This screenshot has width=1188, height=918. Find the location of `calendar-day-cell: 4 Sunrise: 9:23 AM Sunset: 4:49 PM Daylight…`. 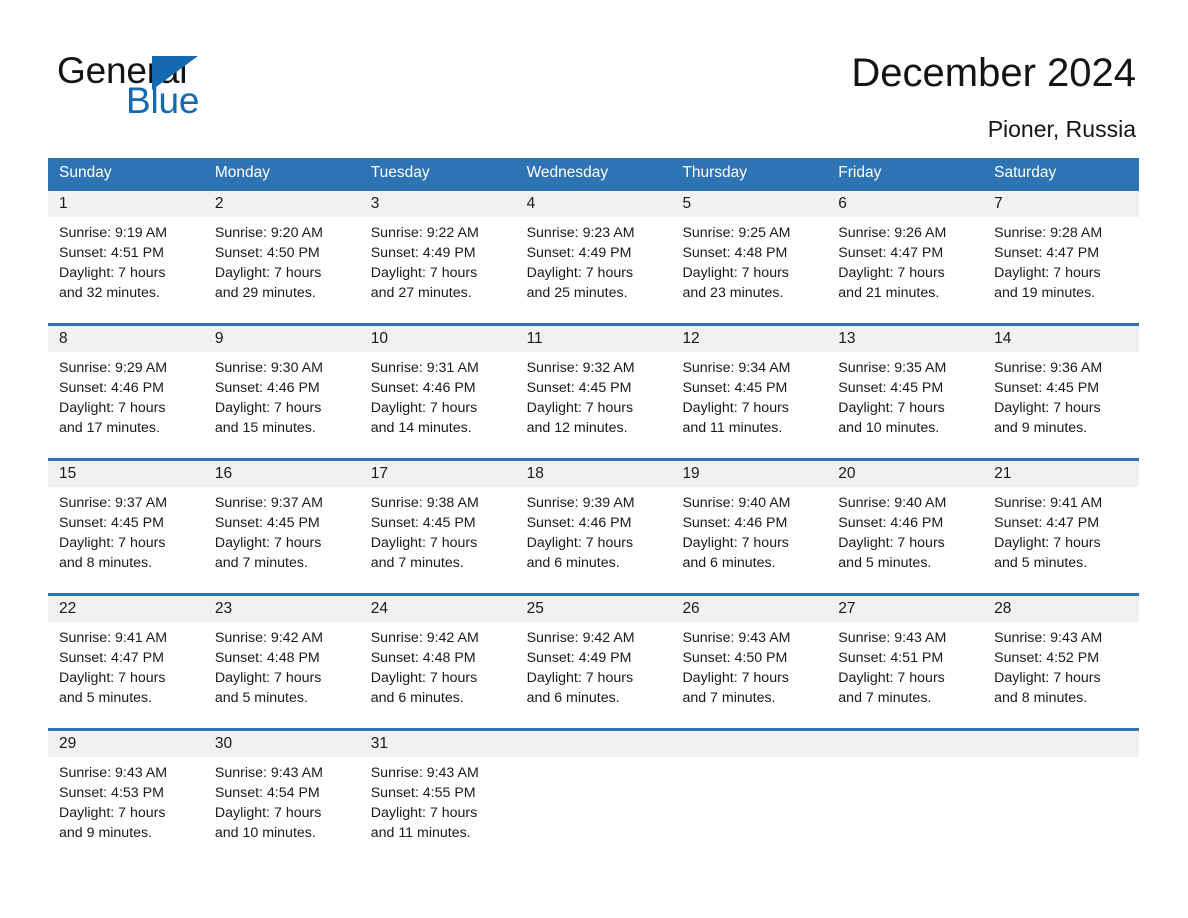

calendar-day-cell: 4 Sunrise: 9:23 AM Sunset: 4:49 PM Daylight… is located at coordinates (593, 254).